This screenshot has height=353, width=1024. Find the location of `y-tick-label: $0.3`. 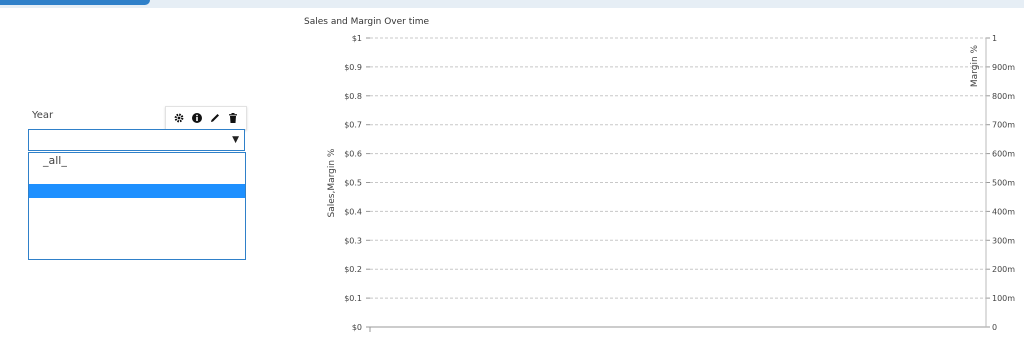

y-tick-label: $0.3 is located at coordinates (353, 240).